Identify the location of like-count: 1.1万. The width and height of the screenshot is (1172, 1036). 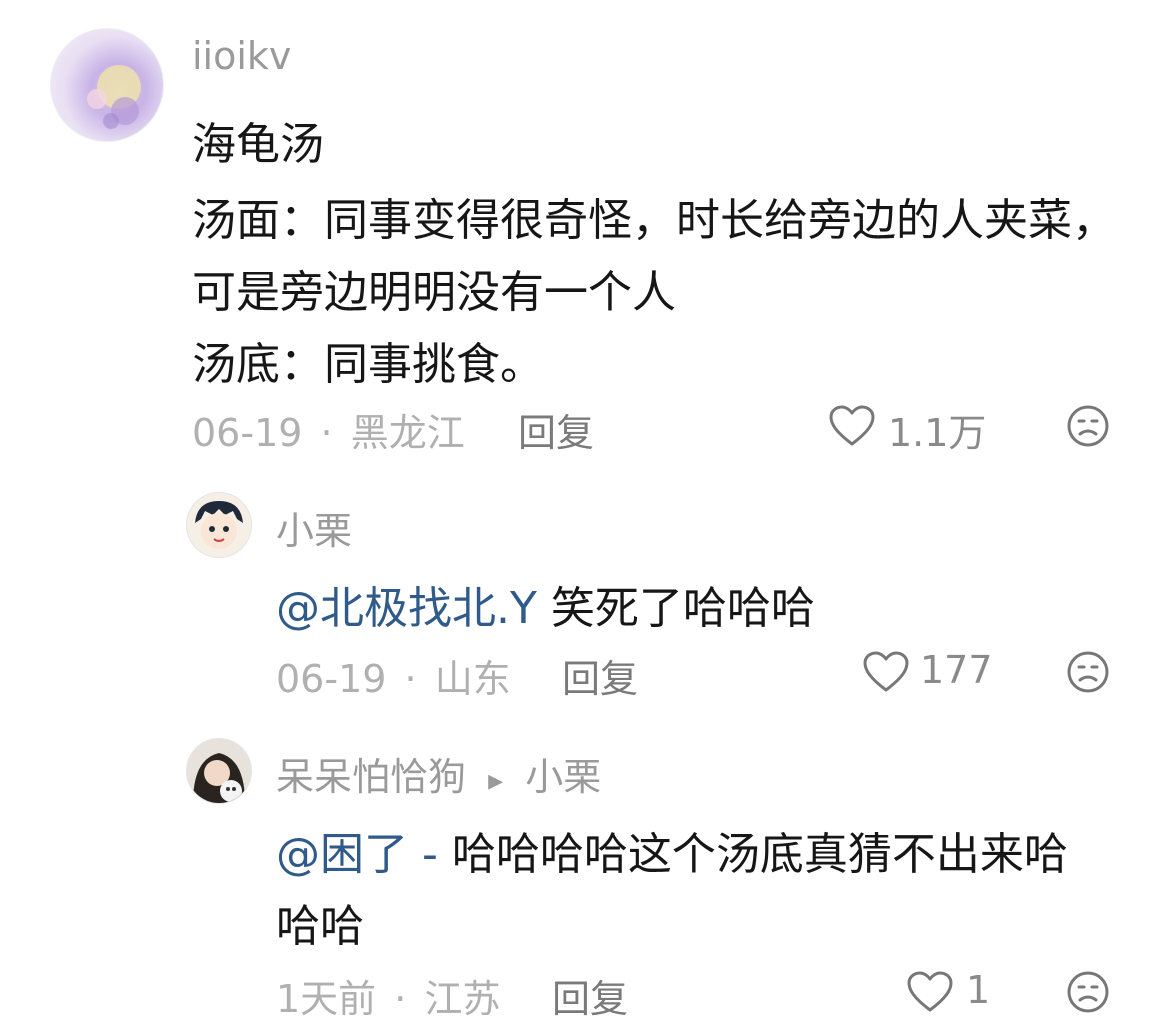
(937, 433).